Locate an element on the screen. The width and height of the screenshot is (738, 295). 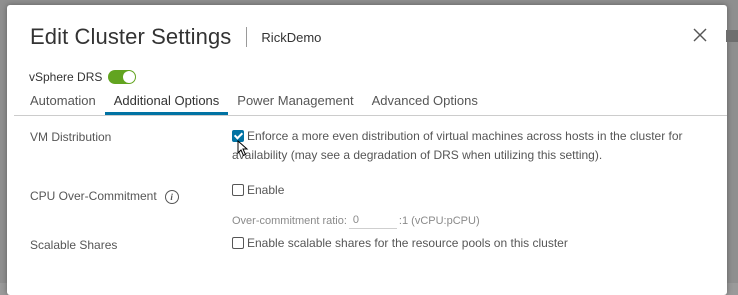
cpu-overcommit-option: Enable is located at coordinates (258, 190).